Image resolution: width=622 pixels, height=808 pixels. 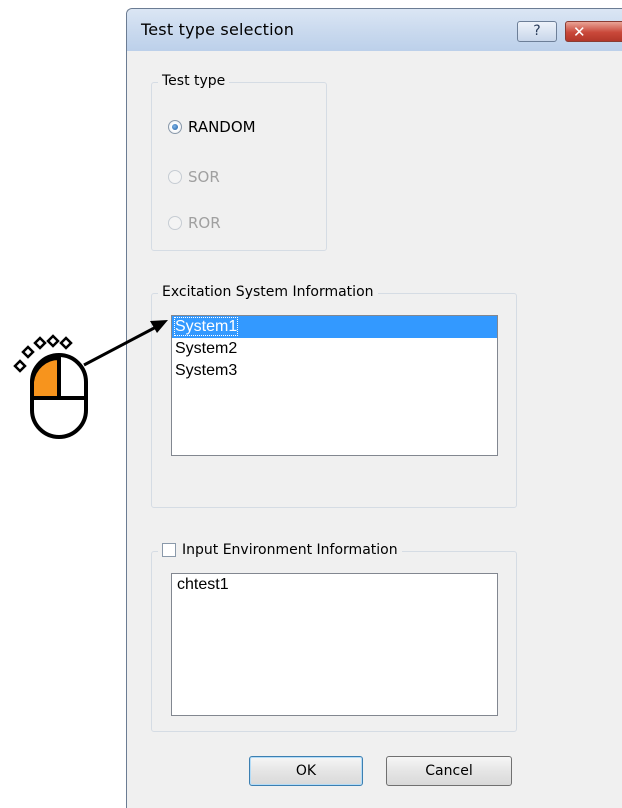 I want to click on cancel-button: Cancel, so click(x=449, y=771).